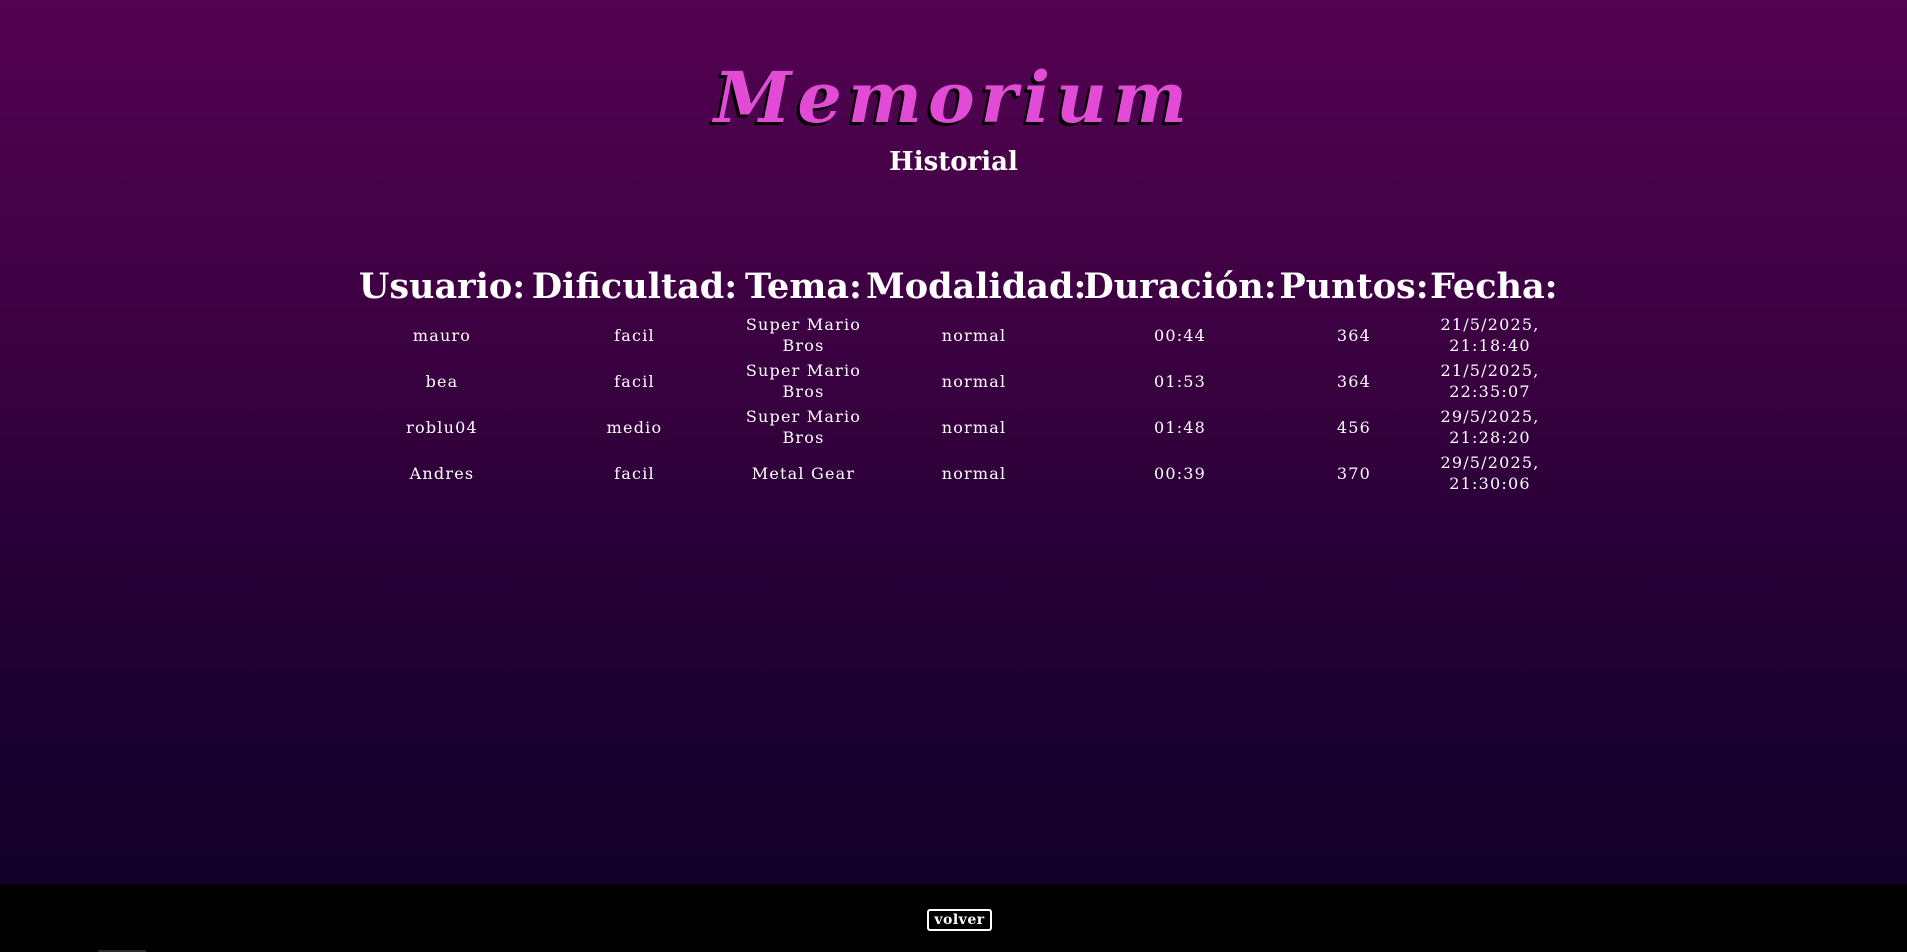 Image resolution: width=1907 pixels, height=952 pixels. What do you see at coordinates (953, 97) in the screenshot?
I see `app-logo: Memorium` at bounding box center [953, 97].